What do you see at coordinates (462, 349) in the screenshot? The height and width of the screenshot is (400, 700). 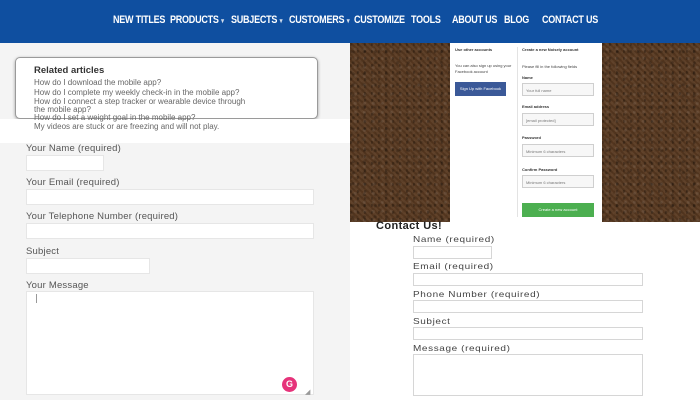 I see `contact-message-label: Message (required)` at bounding box center [462, 349].